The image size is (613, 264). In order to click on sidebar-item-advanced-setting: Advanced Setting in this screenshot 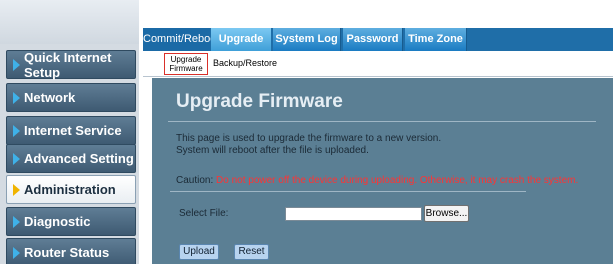, I will do `click(71, 158)`.